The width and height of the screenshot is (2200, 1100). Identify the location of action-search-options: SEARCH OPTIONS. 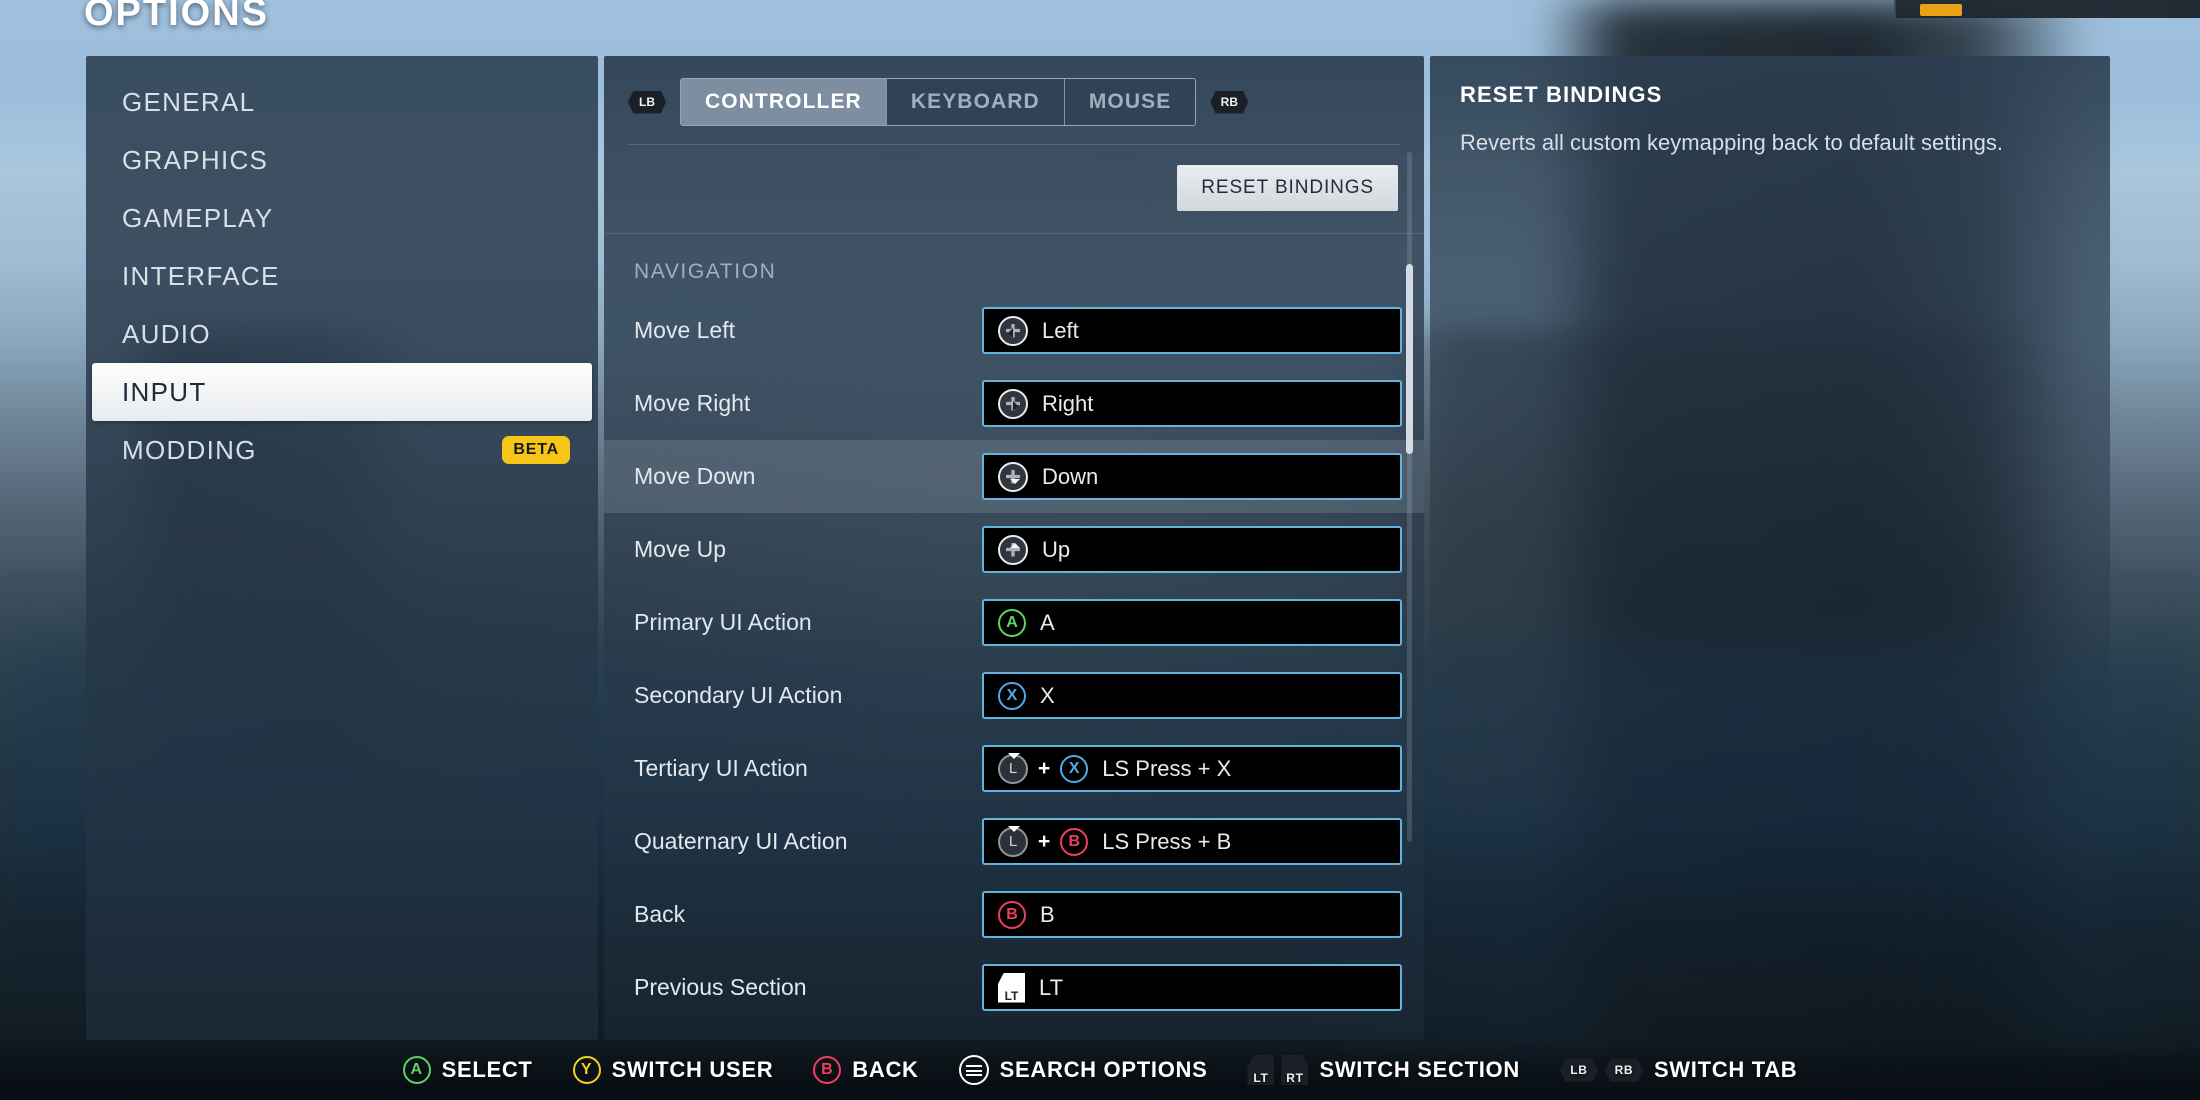
(1083, 1070).